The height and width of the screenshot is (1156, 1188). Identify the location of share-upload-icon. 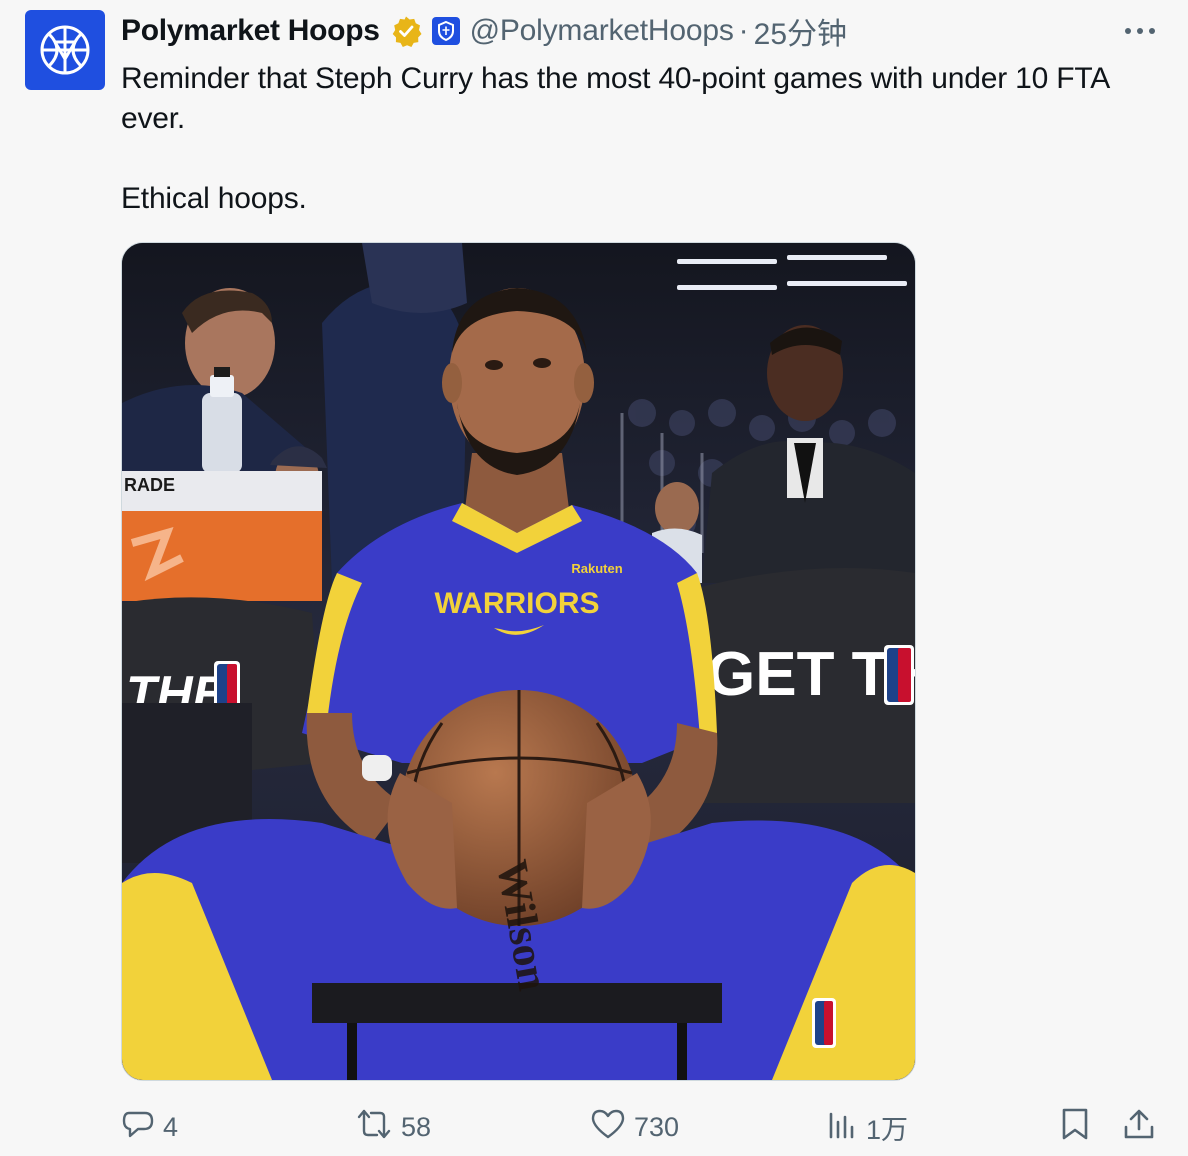
(1139, 1127).